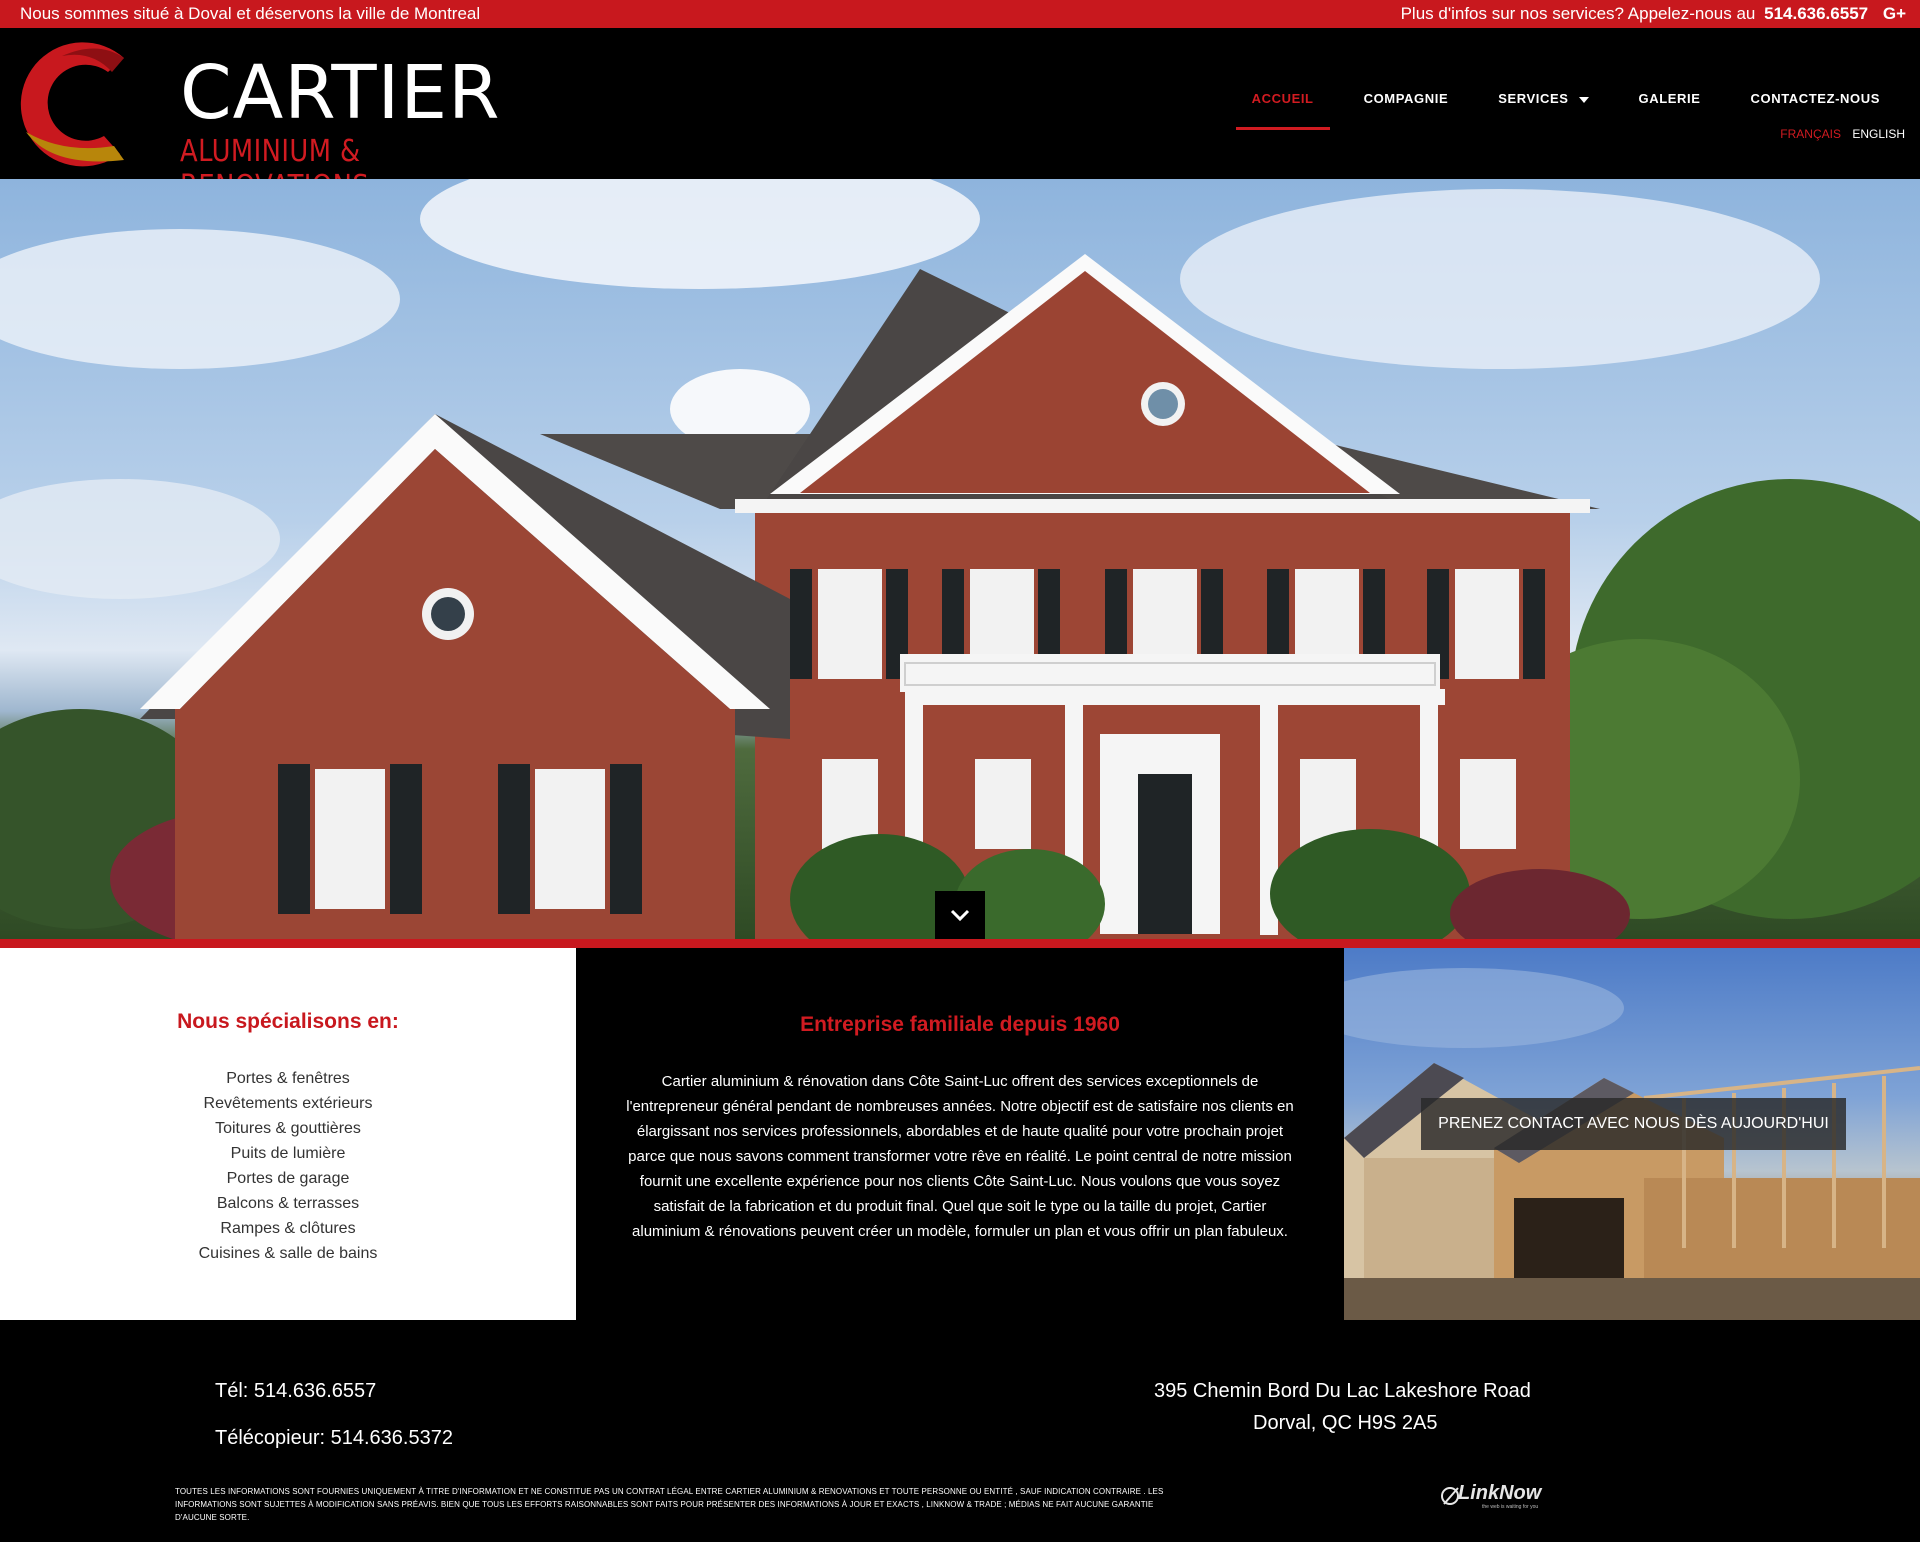  I want to click on phone-link: 514.636.6557, so click(1816, 13).